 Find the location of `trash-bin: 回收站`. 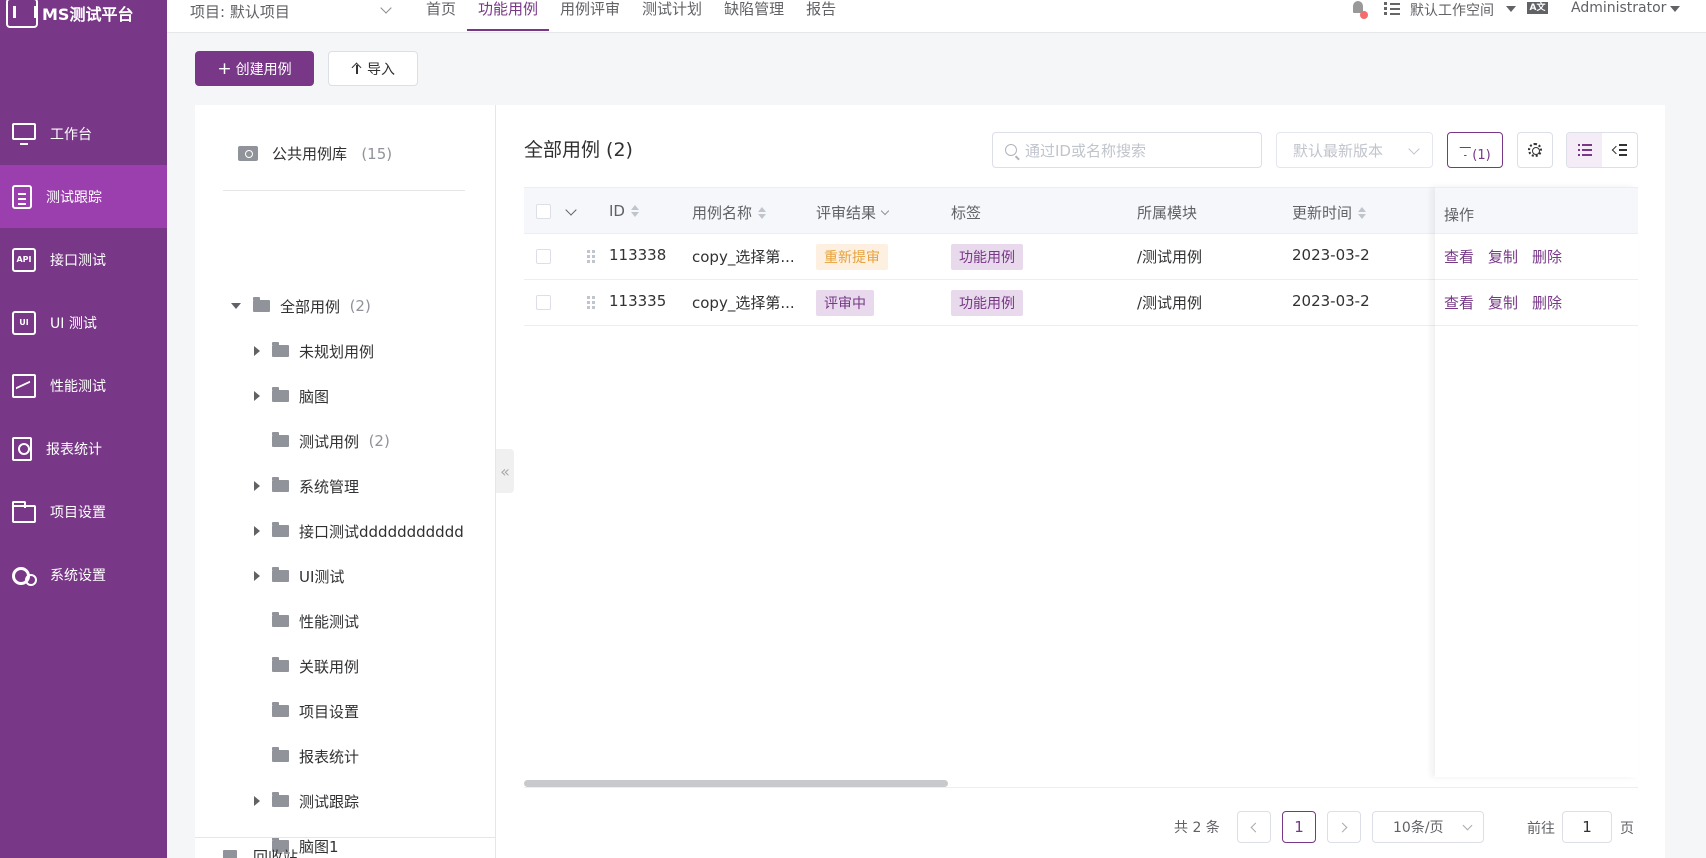

trash-bin: 回收站 is located at coordinates (345, 847).